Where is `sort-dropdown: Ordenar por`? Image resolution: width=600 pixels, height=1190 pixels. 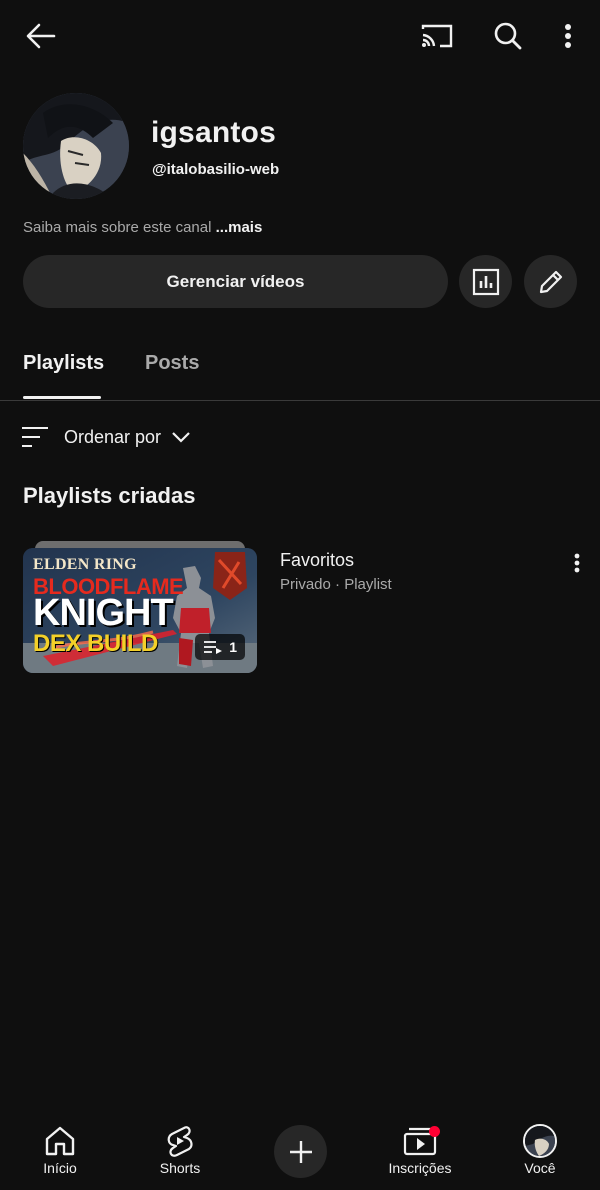
sort-dropdown: Ordenar por is located at coordinates (106, 437).